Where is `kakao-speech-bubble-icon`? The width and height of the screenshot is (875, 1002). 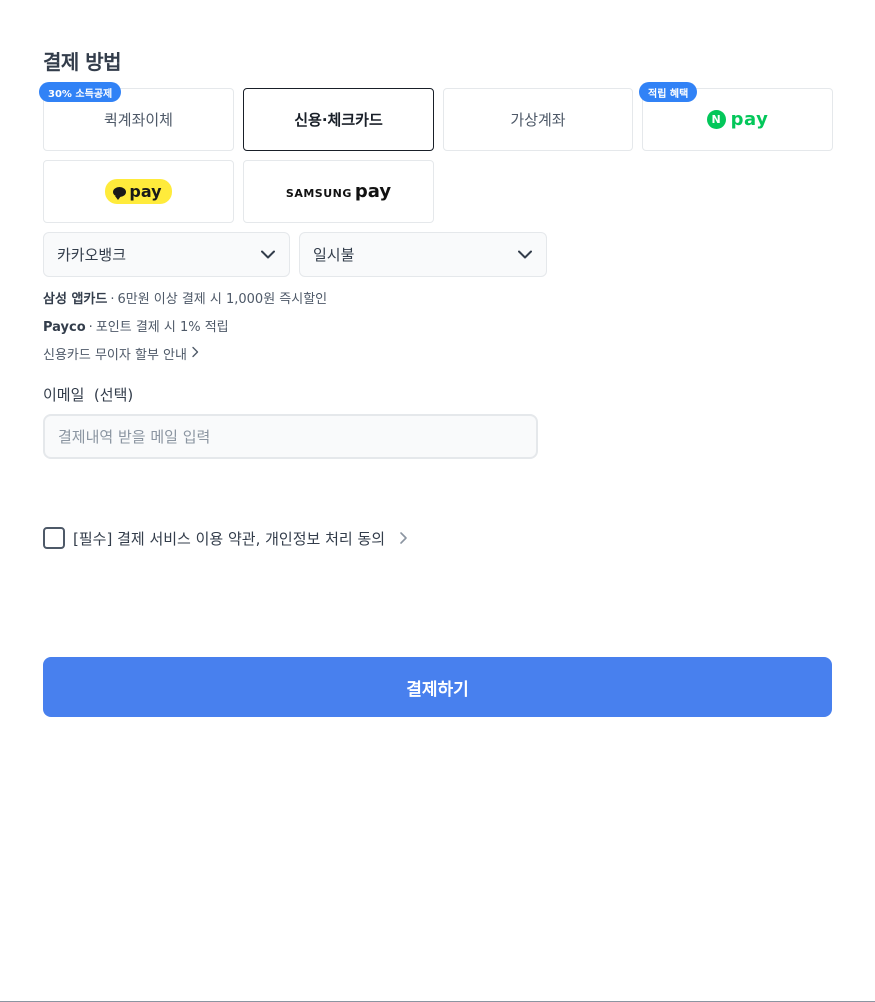
kakao-speech-bubble-icon is located at coordinates (120, 193).